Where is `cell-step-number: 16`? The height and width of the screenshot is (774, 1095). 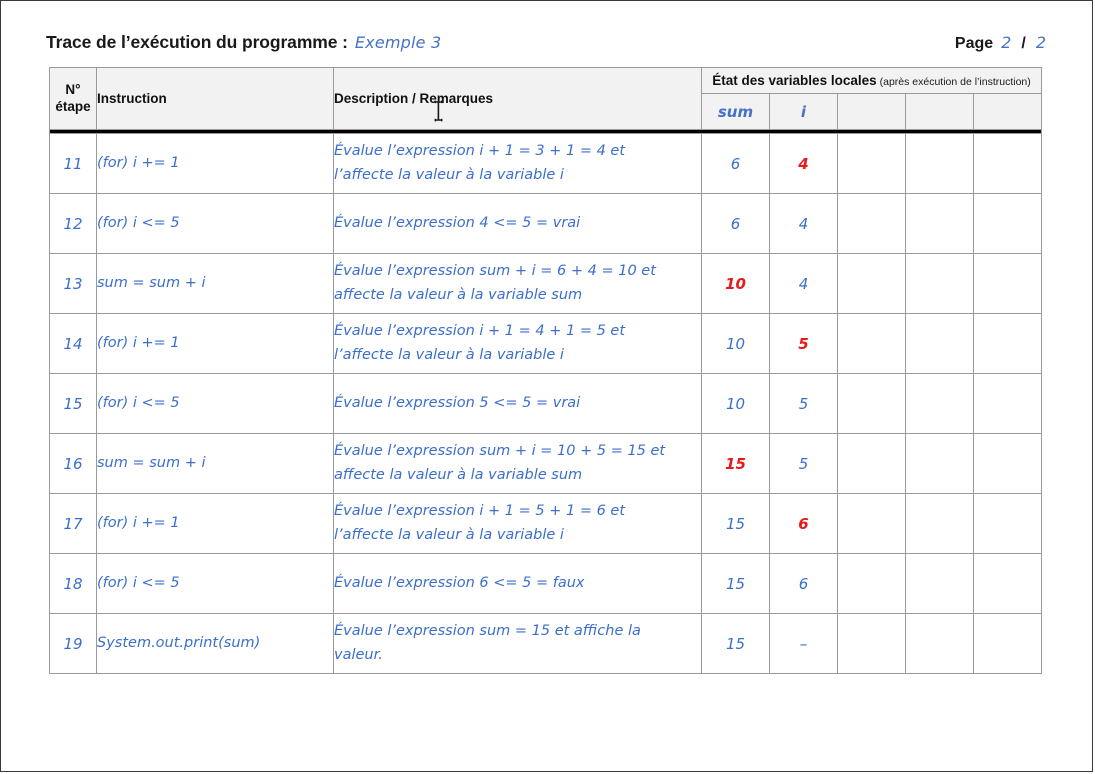 cell-step-number: 16 is located at coordinates (73, 463).